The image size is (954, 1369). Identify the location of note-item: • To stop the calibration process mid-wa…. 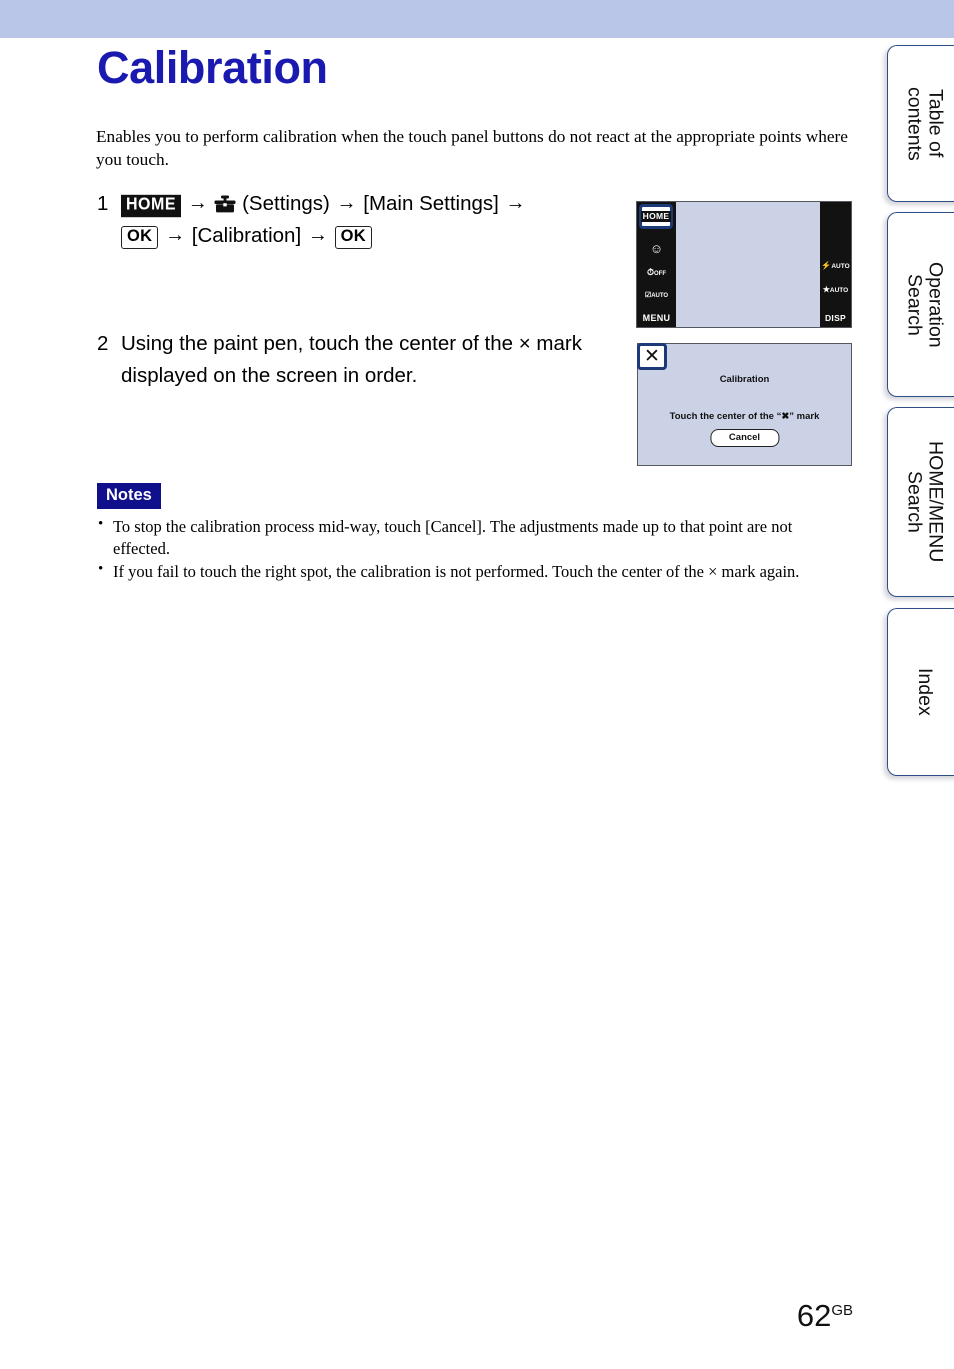
(473, 538).